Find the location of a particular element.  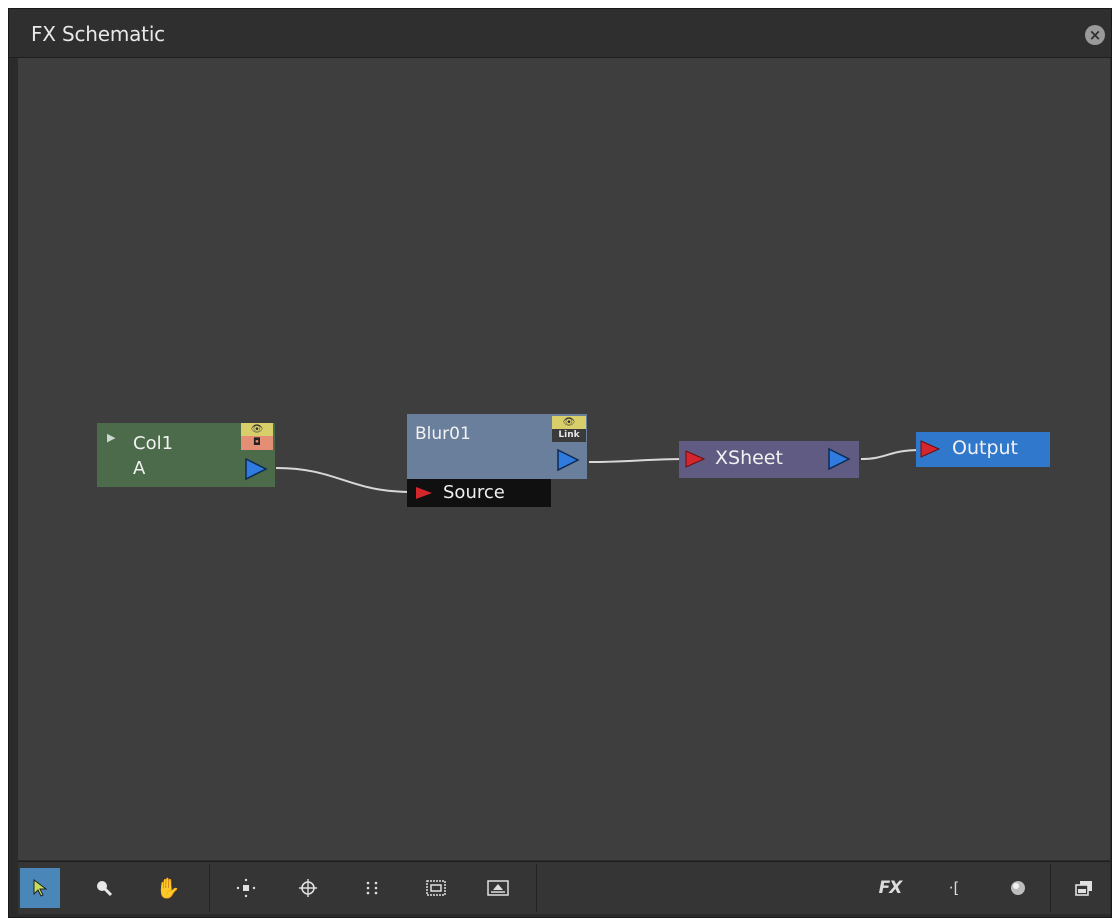

fit-to-window-icon is located at coordinates (246, 888).